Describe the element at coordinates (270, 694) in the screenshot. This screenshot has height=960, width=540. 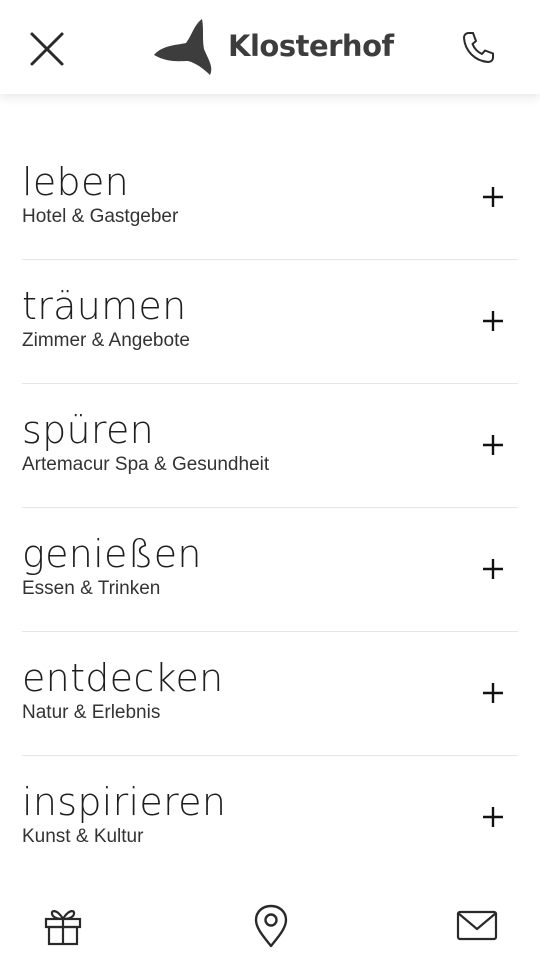
I see `menu-item-entdecken: entdecken Natur & Erlebnis` at that location.